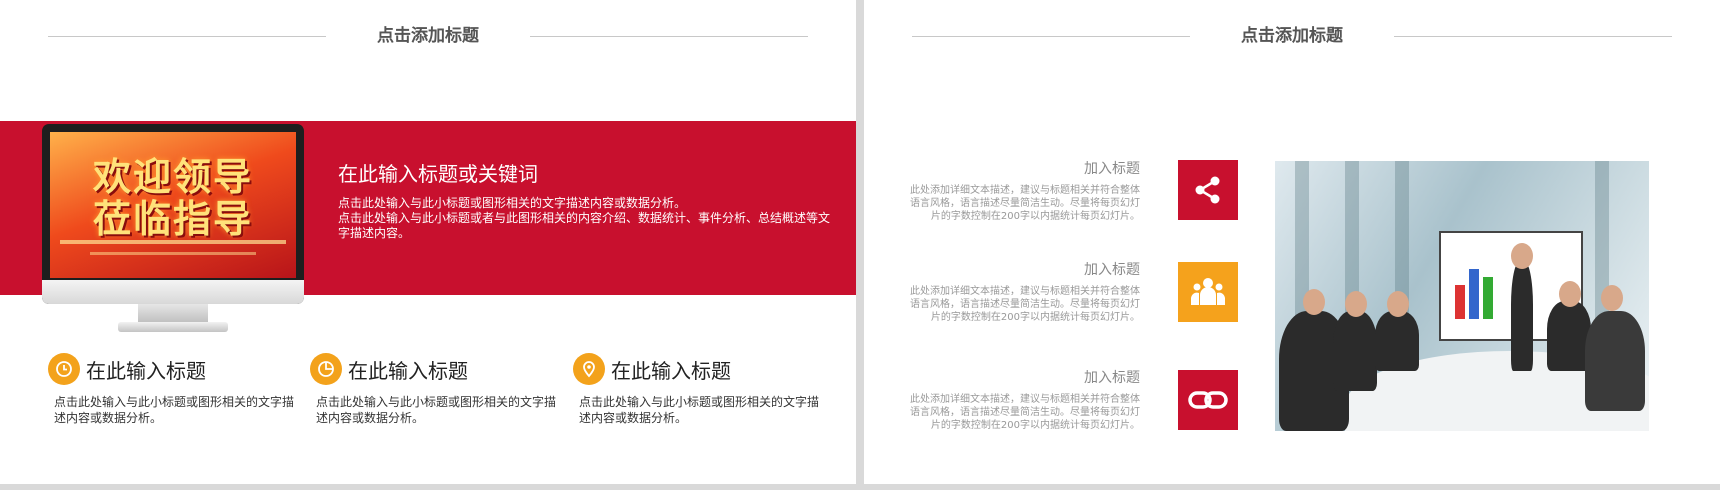 This screenshot has width=1720, height=490. Describe the element at coordinates (438, 172) in the screenshot. I see `band-title: 在此输入标题或关键词` at that location.